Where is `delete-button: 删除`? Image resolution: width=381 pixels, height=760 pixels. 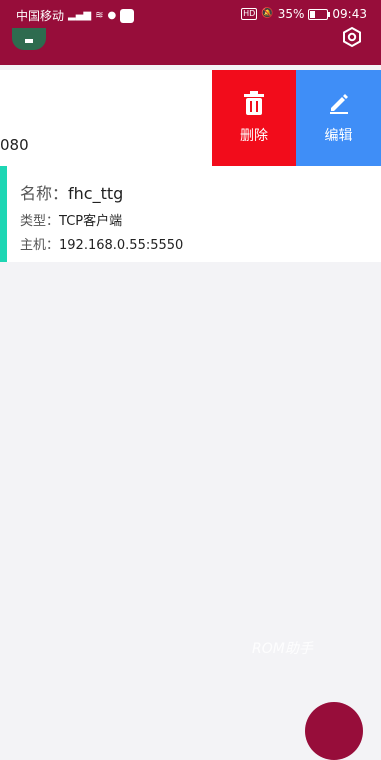 delete-button: 删除 is located at coordinates (254, 118).